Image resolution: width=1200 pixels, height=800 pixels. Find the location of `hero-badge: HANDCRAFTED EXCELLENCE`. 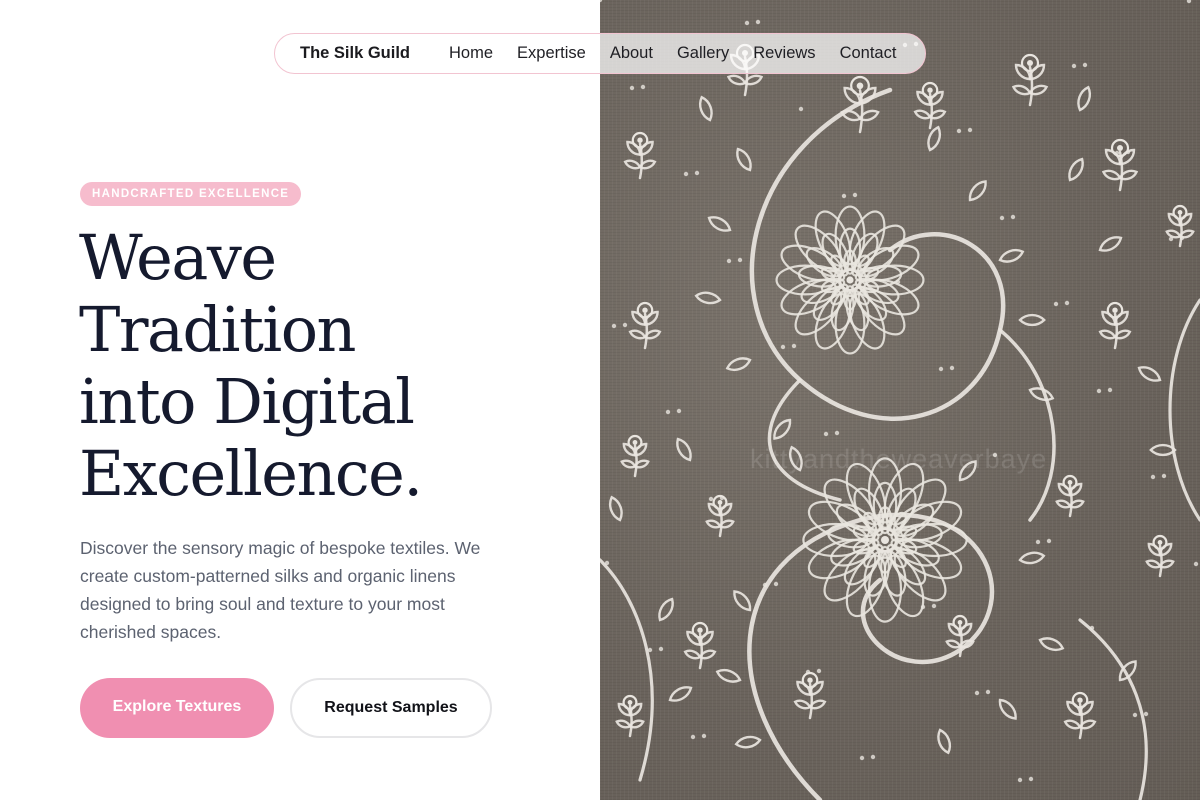

hero-badge: HANDCRAFTED EXCELLENCE is located at coordinates (191, 194).